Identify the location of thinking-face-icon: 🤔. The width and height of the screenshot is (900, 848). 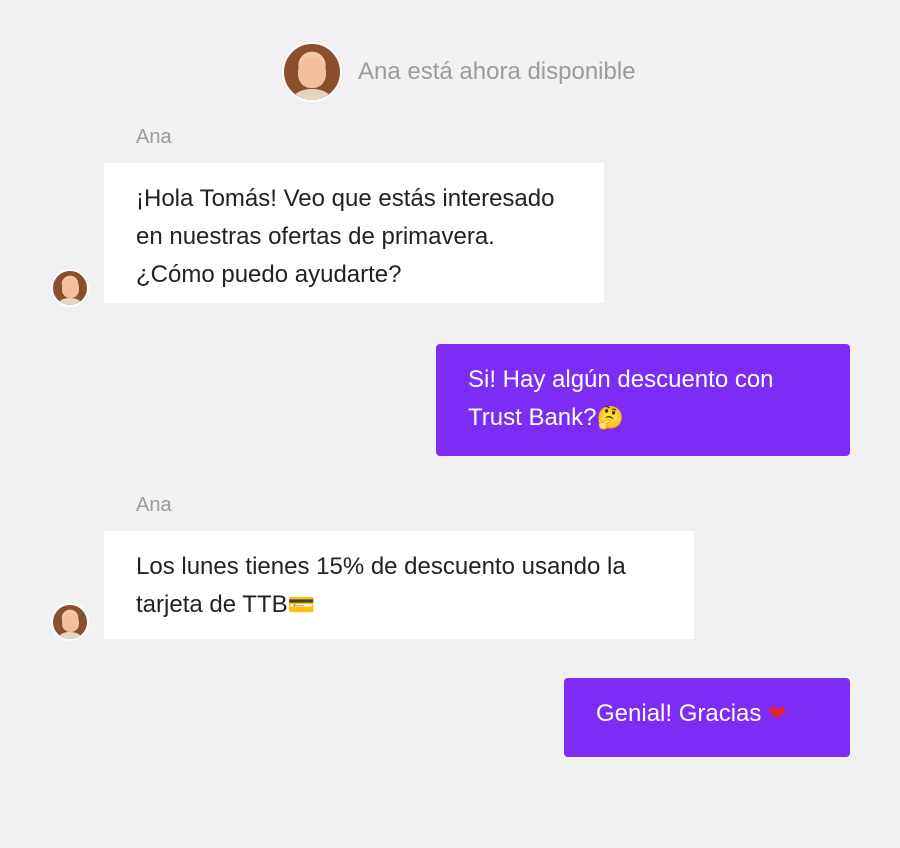
(610, 418).